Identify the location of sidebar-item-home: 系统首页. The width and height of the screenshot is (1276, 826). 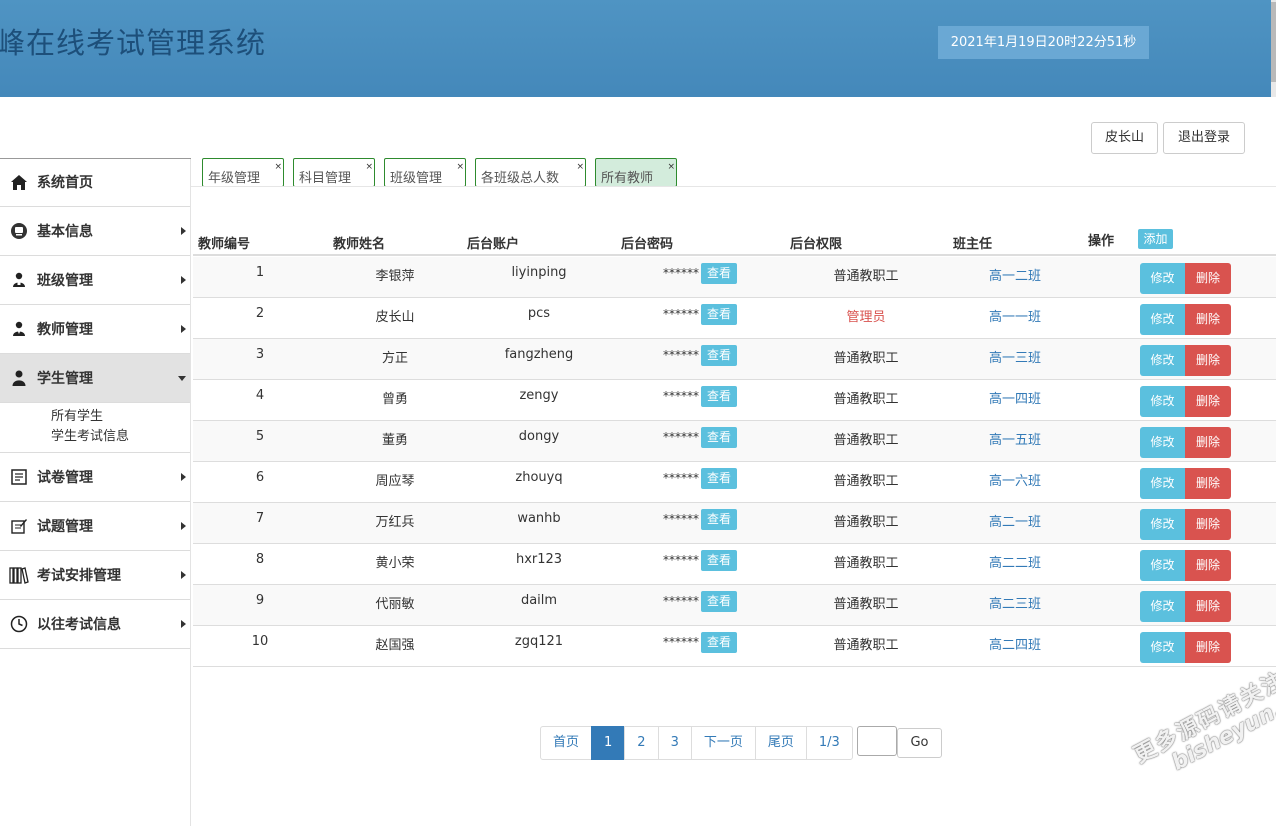
(95, 182).